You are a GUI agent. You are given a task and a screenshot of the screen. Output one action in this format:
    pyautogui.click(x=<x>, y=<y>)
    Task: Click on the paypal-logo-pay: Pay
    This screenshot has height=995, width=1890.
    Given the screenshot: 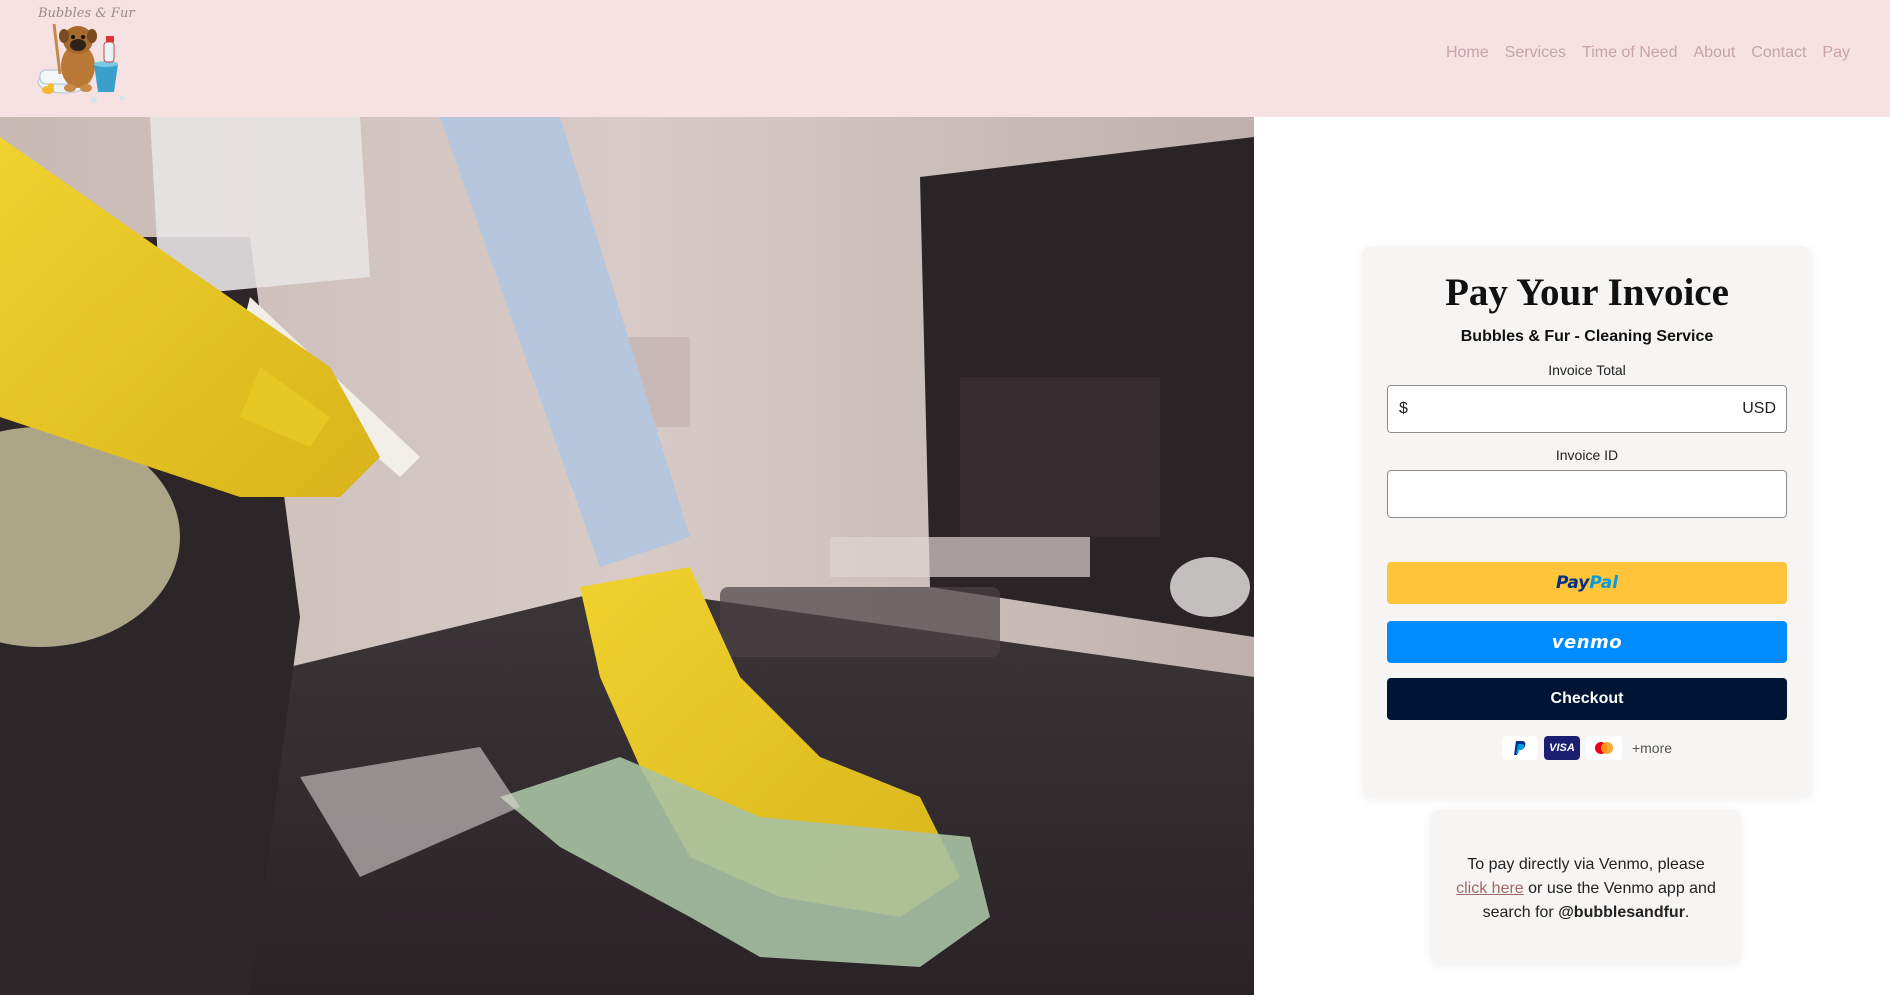 What is the action you would take?
    pyautogui.click(x=1572, y=583)
    